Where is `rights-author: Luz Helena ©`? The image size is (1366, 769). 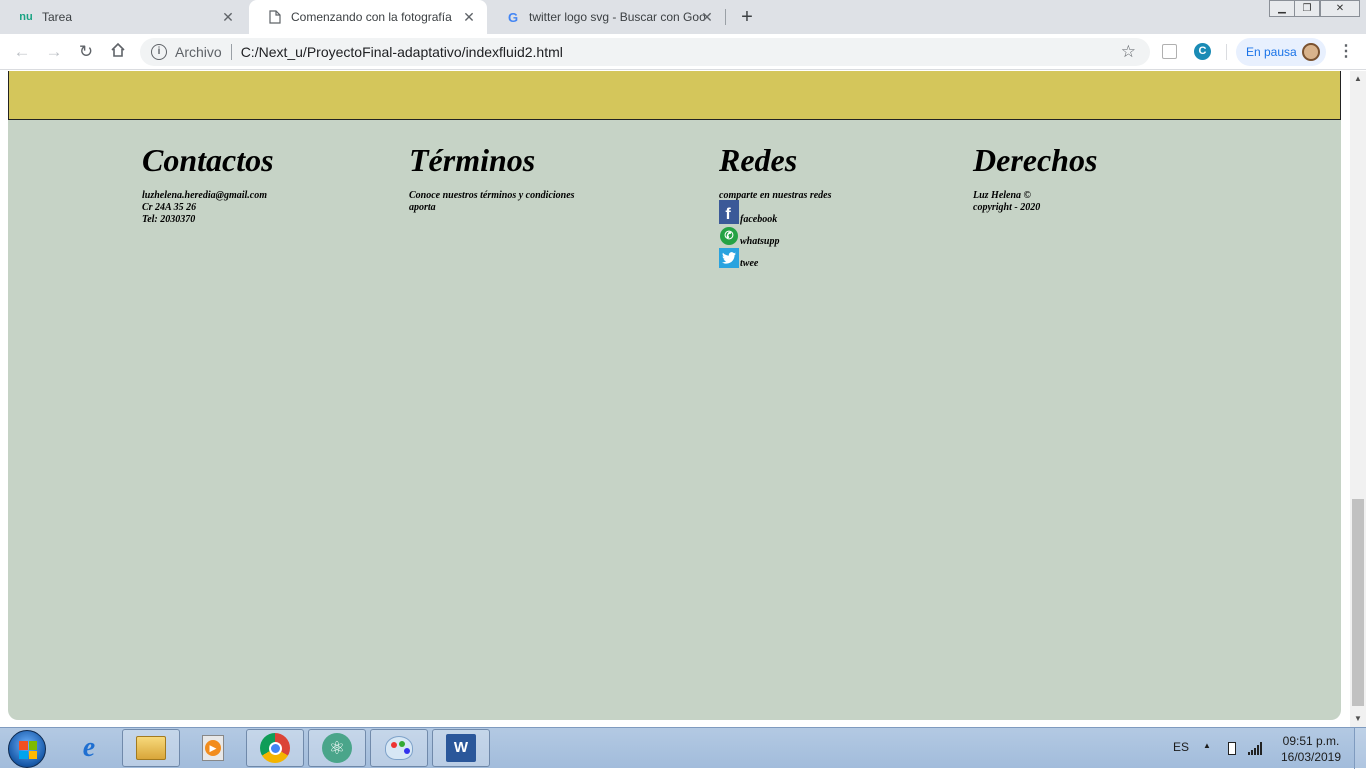 rights-author: Luz Helena © is located at coordinates (1002, 195).